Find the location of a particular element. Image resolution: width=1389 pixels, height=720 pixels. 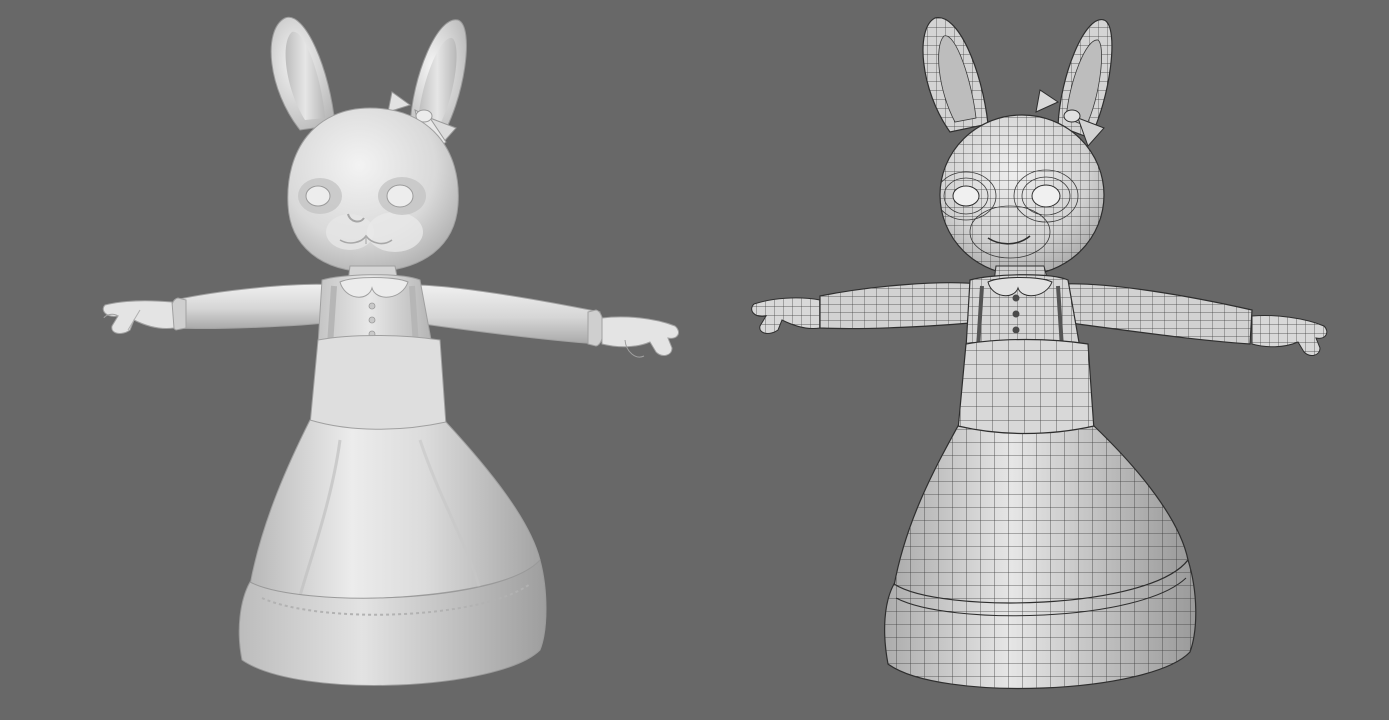

eye-right-wire-icon is located at coordinates (1046, 196).